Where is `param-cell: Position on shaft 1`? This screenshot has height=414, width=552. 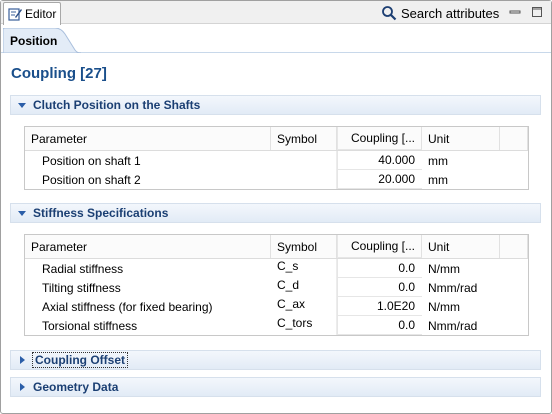
param-cell: Position on shaft 1 is located at coordinates (91, 160).